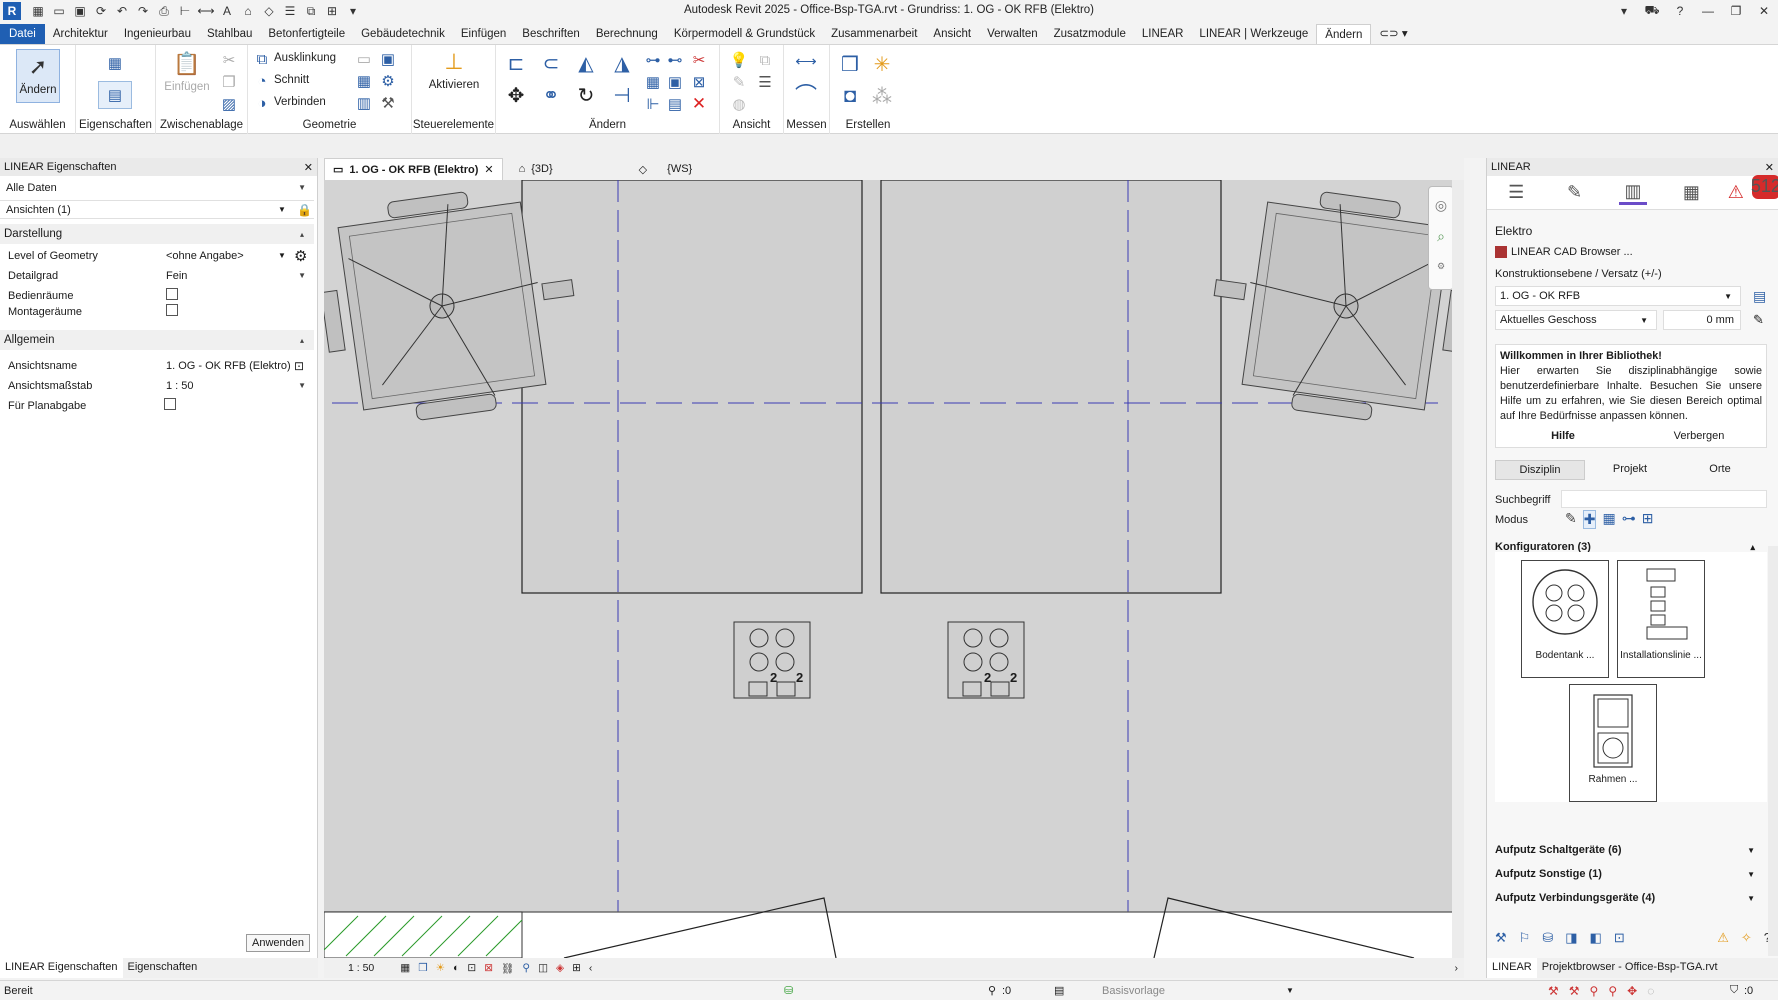 This screenshot has width=1778, height=1000. Describe the element at coordinates (526, 968) in the screenshot. I see `temp-hide-icon: ⚲` at that location.